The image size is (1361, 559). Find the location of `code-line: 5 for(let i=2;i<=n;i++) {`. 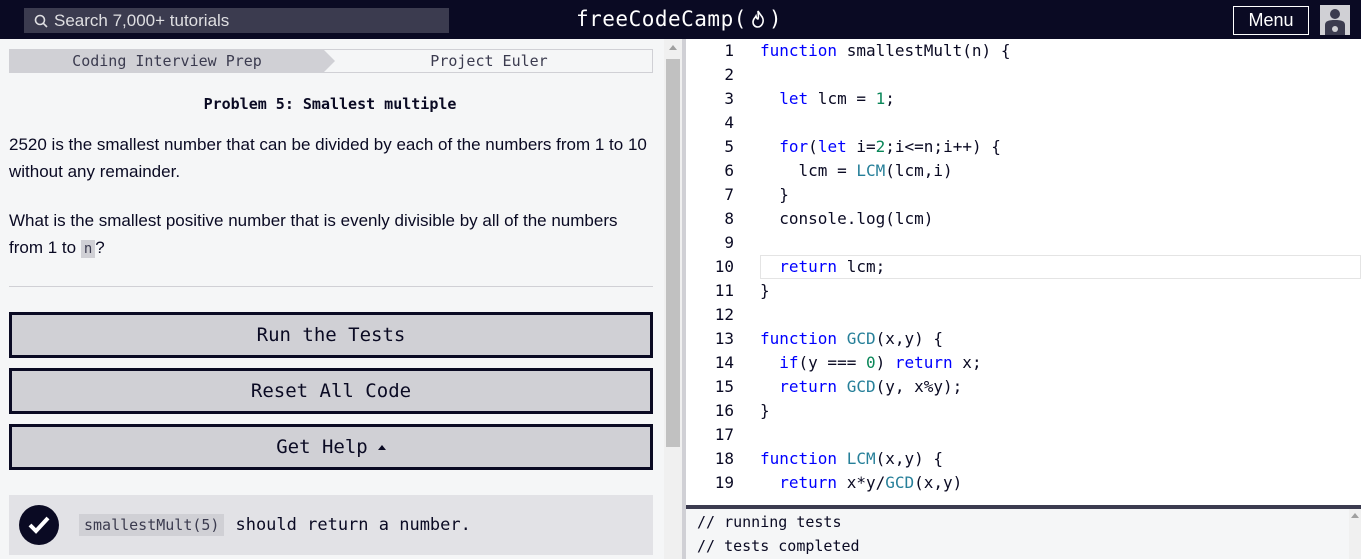

code-line: 5 for(let i=2;i<=n;i++) { is located at coordinates (1023, 147).